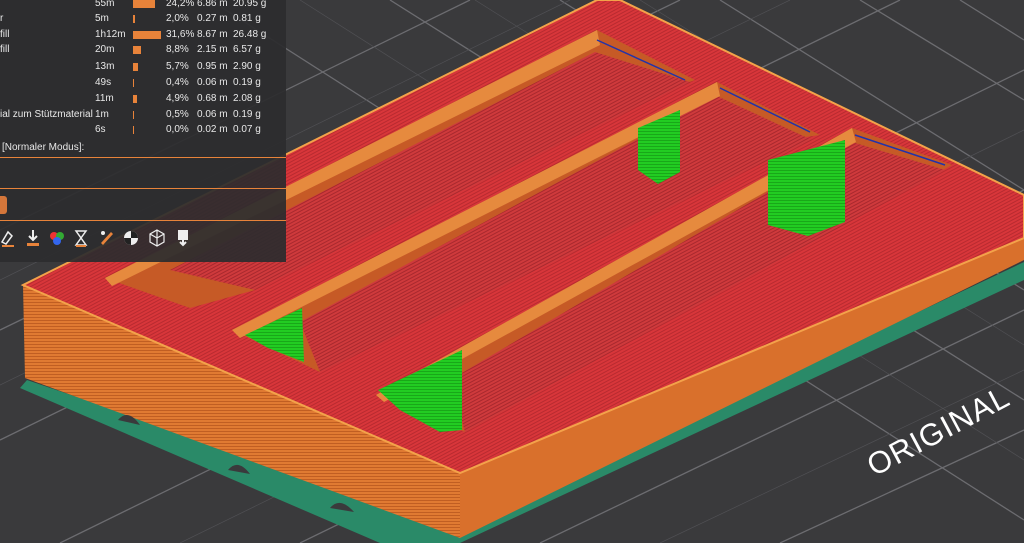  Describe the element at coordinates (100, 129) in the screenshot. I see `feature-time: 6s` at that location.